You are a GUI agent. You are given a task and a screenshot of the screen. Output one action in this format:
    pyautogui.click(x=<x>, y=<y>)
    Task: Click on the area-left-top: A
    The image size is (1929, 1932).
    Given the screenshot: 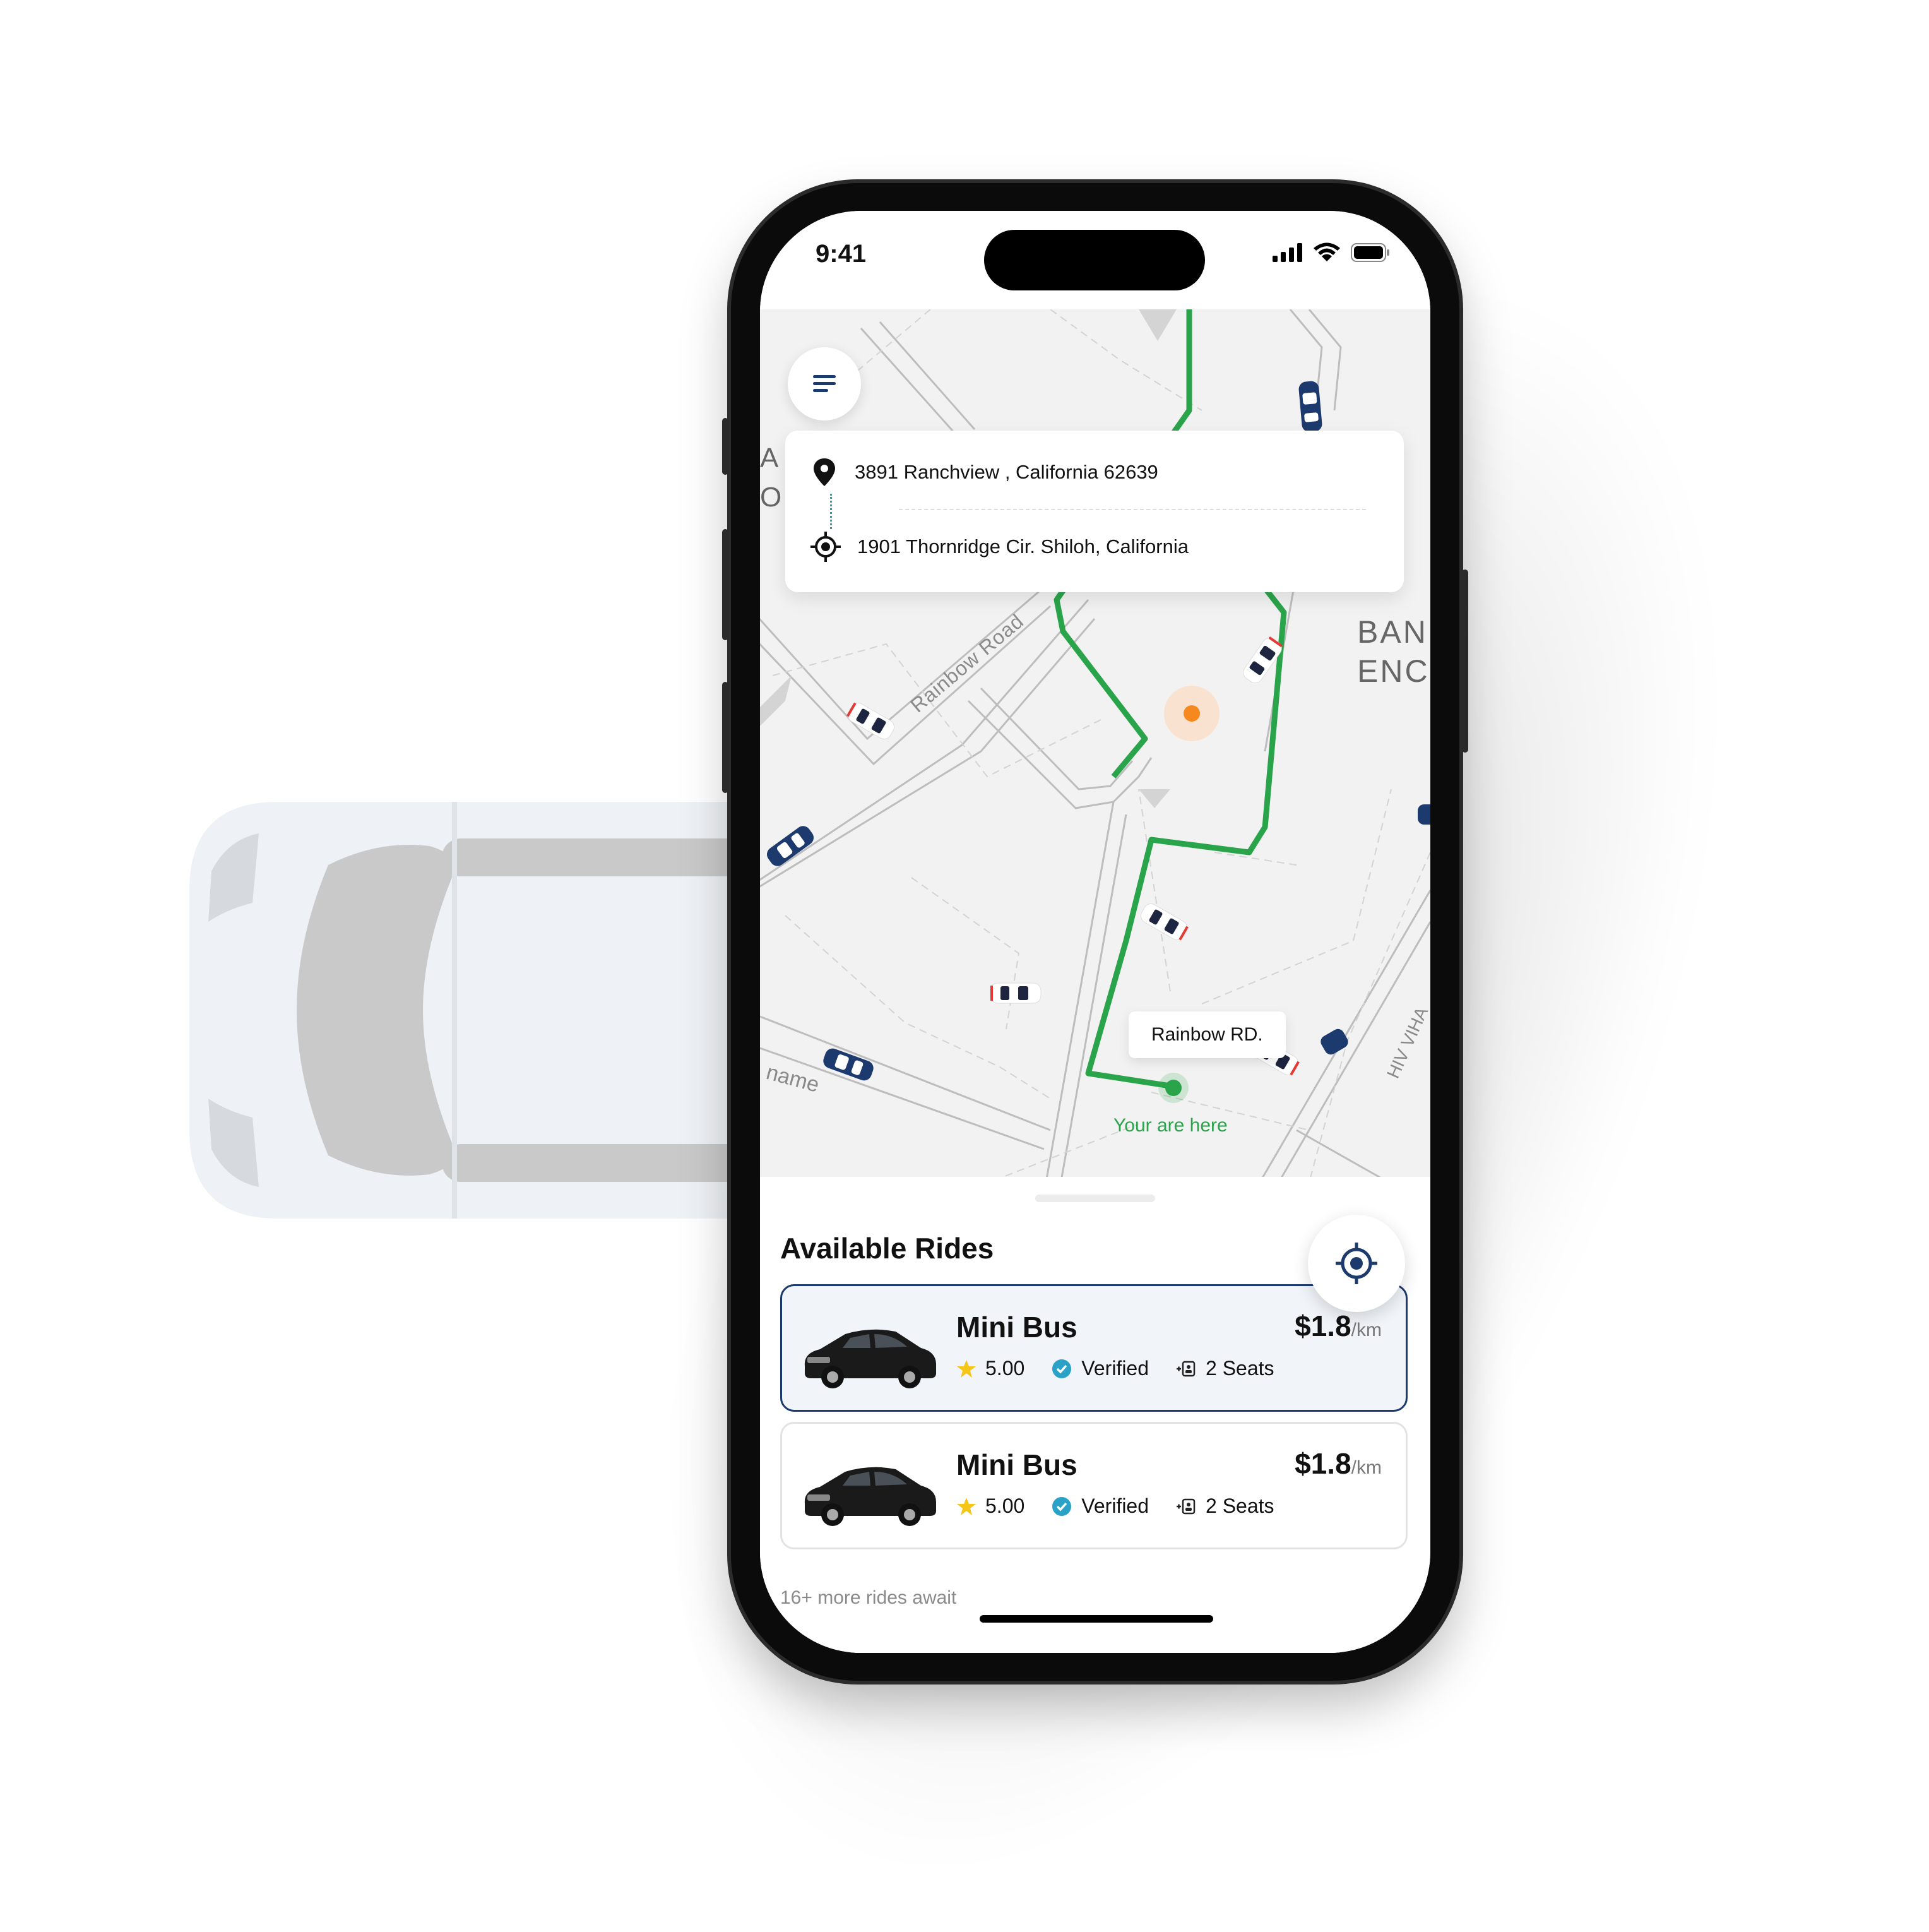 What is the action you would take?
    pyautogui.click(x=770, y=458)
    